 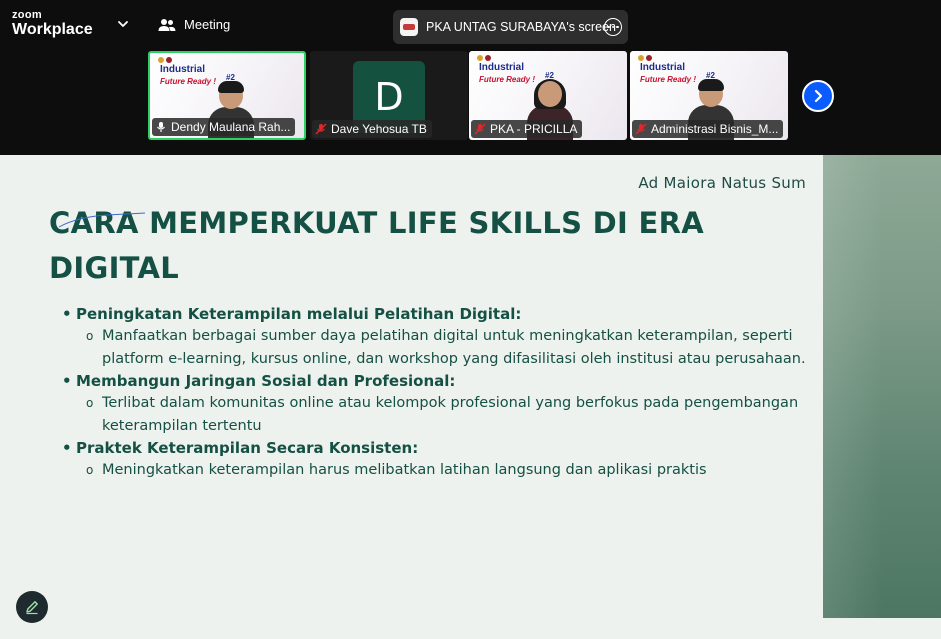 I want to click on chevron-down-icon, so click(x=123, y=24).